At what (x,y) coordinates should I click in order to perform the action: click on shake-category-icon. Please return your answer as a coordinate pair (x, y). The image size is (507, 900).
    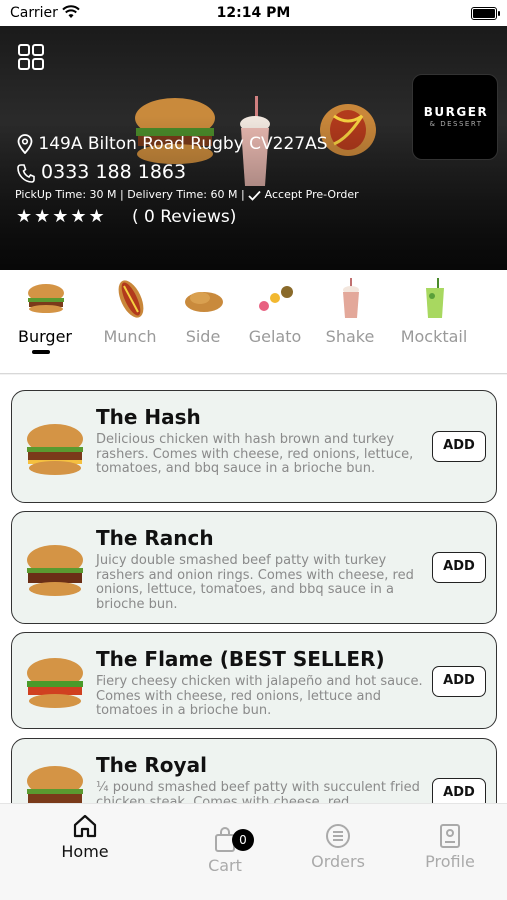
    Looking at the image, I should click on (351, 298).